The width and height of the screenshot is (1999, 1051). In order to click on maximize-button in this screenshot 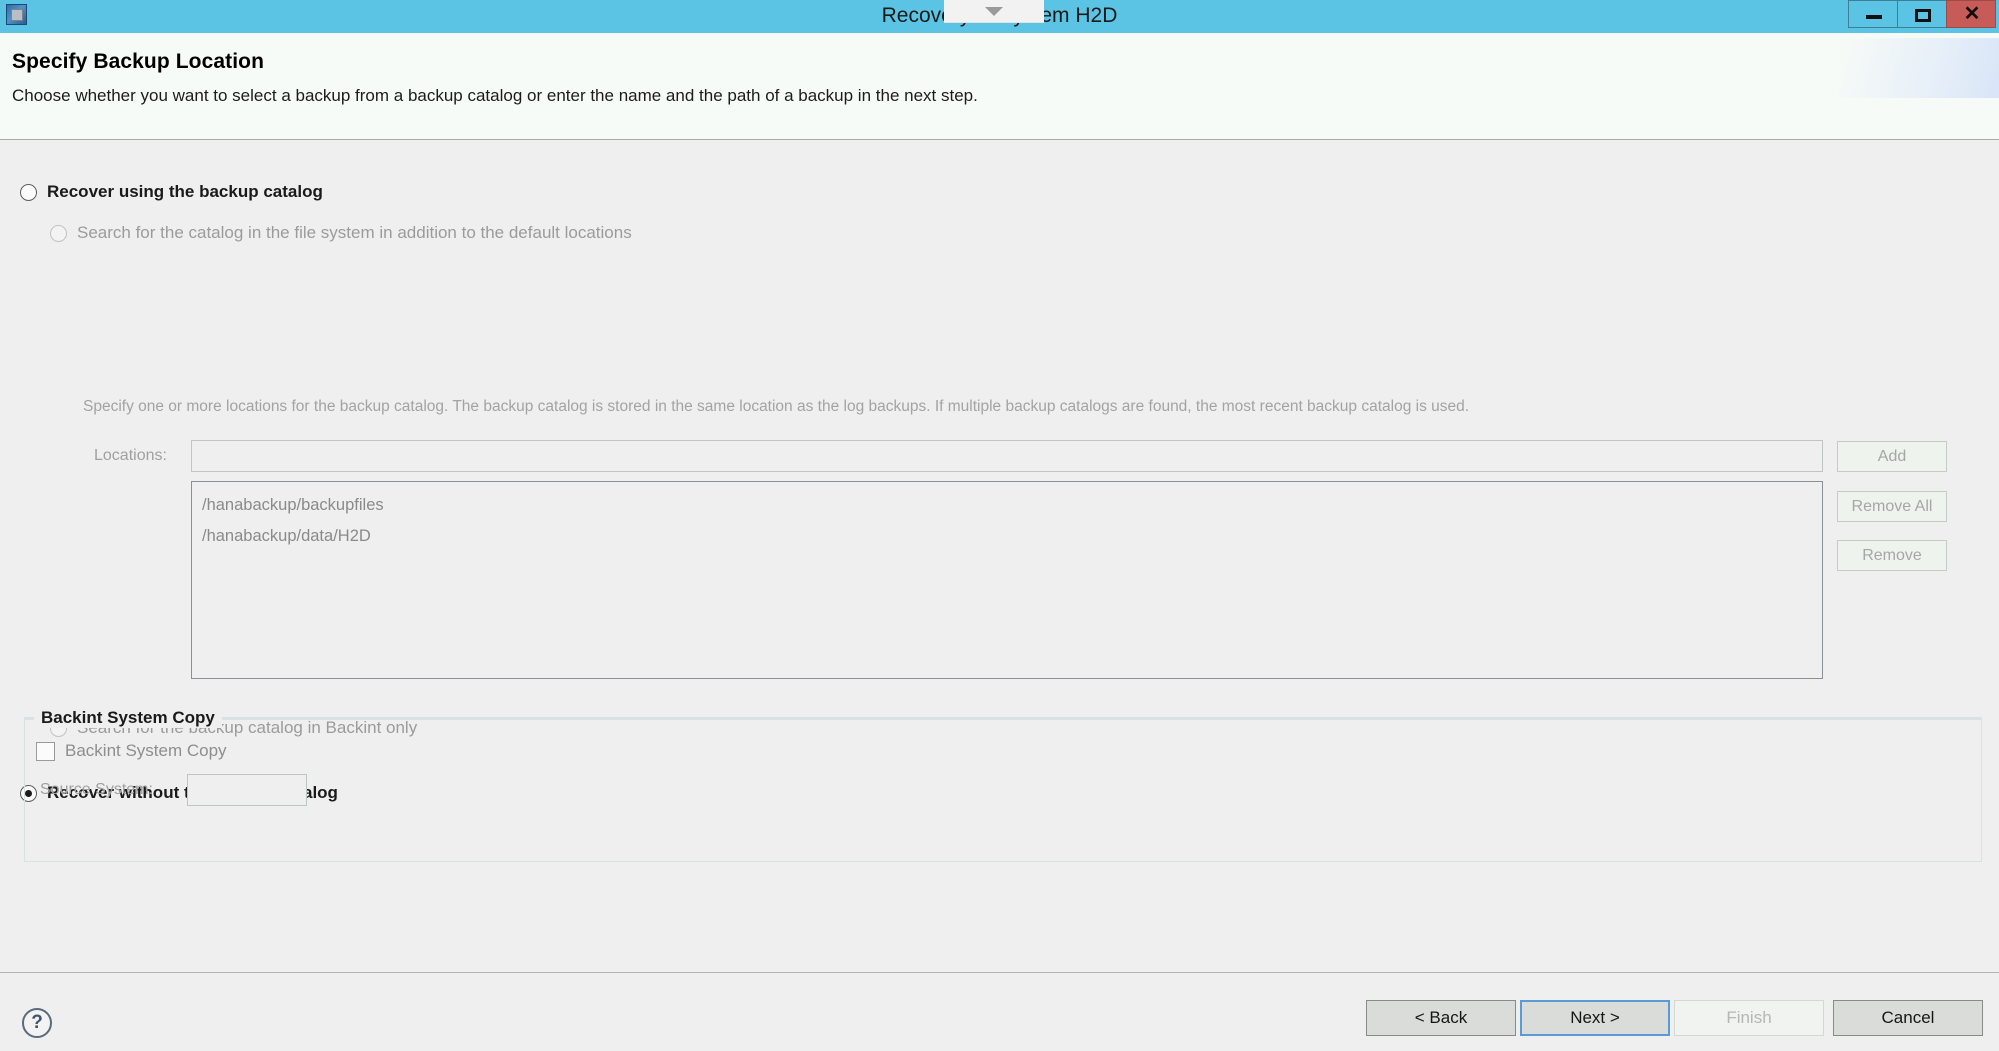, I will do `click(1922, 14)`.